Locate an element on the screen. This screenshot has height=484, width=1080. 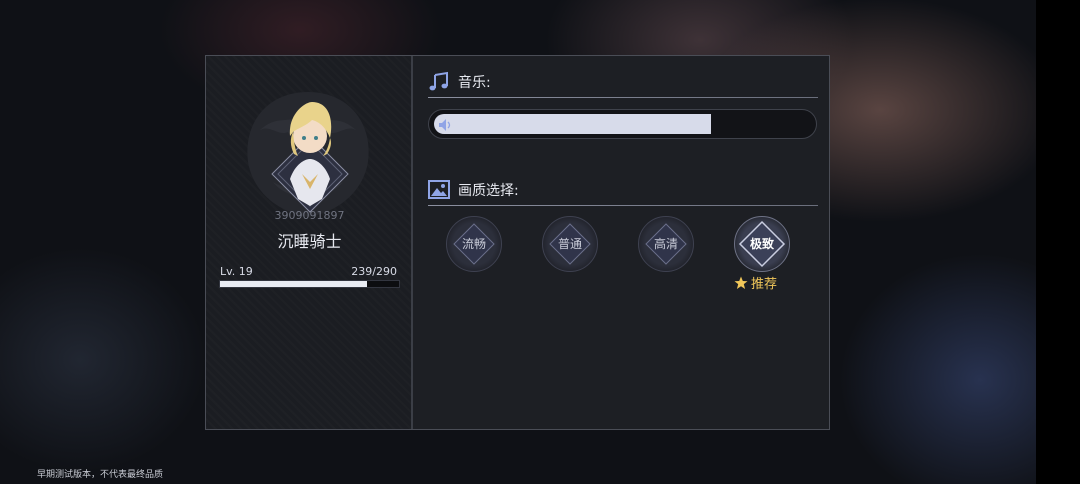
recommend-label: 推荐 is located at coordinates (764, 284).